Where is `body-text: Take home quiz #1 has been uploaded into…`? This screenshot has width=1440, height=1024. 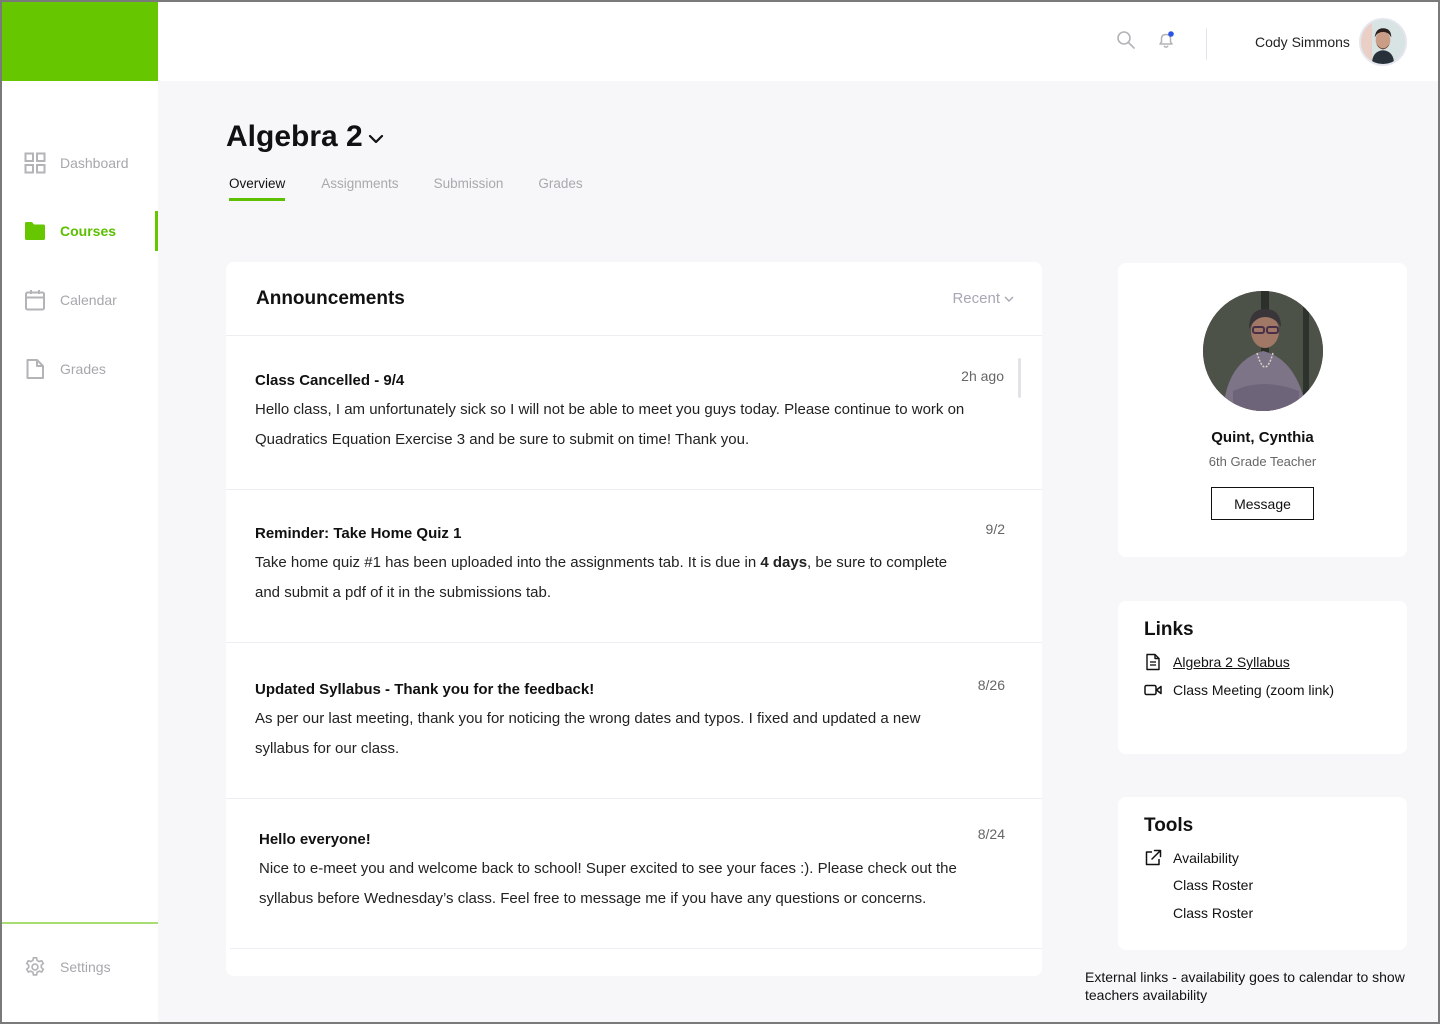 body-text: Take home quiz #1 has been uploaded into… is located at coordinates (508, 562).